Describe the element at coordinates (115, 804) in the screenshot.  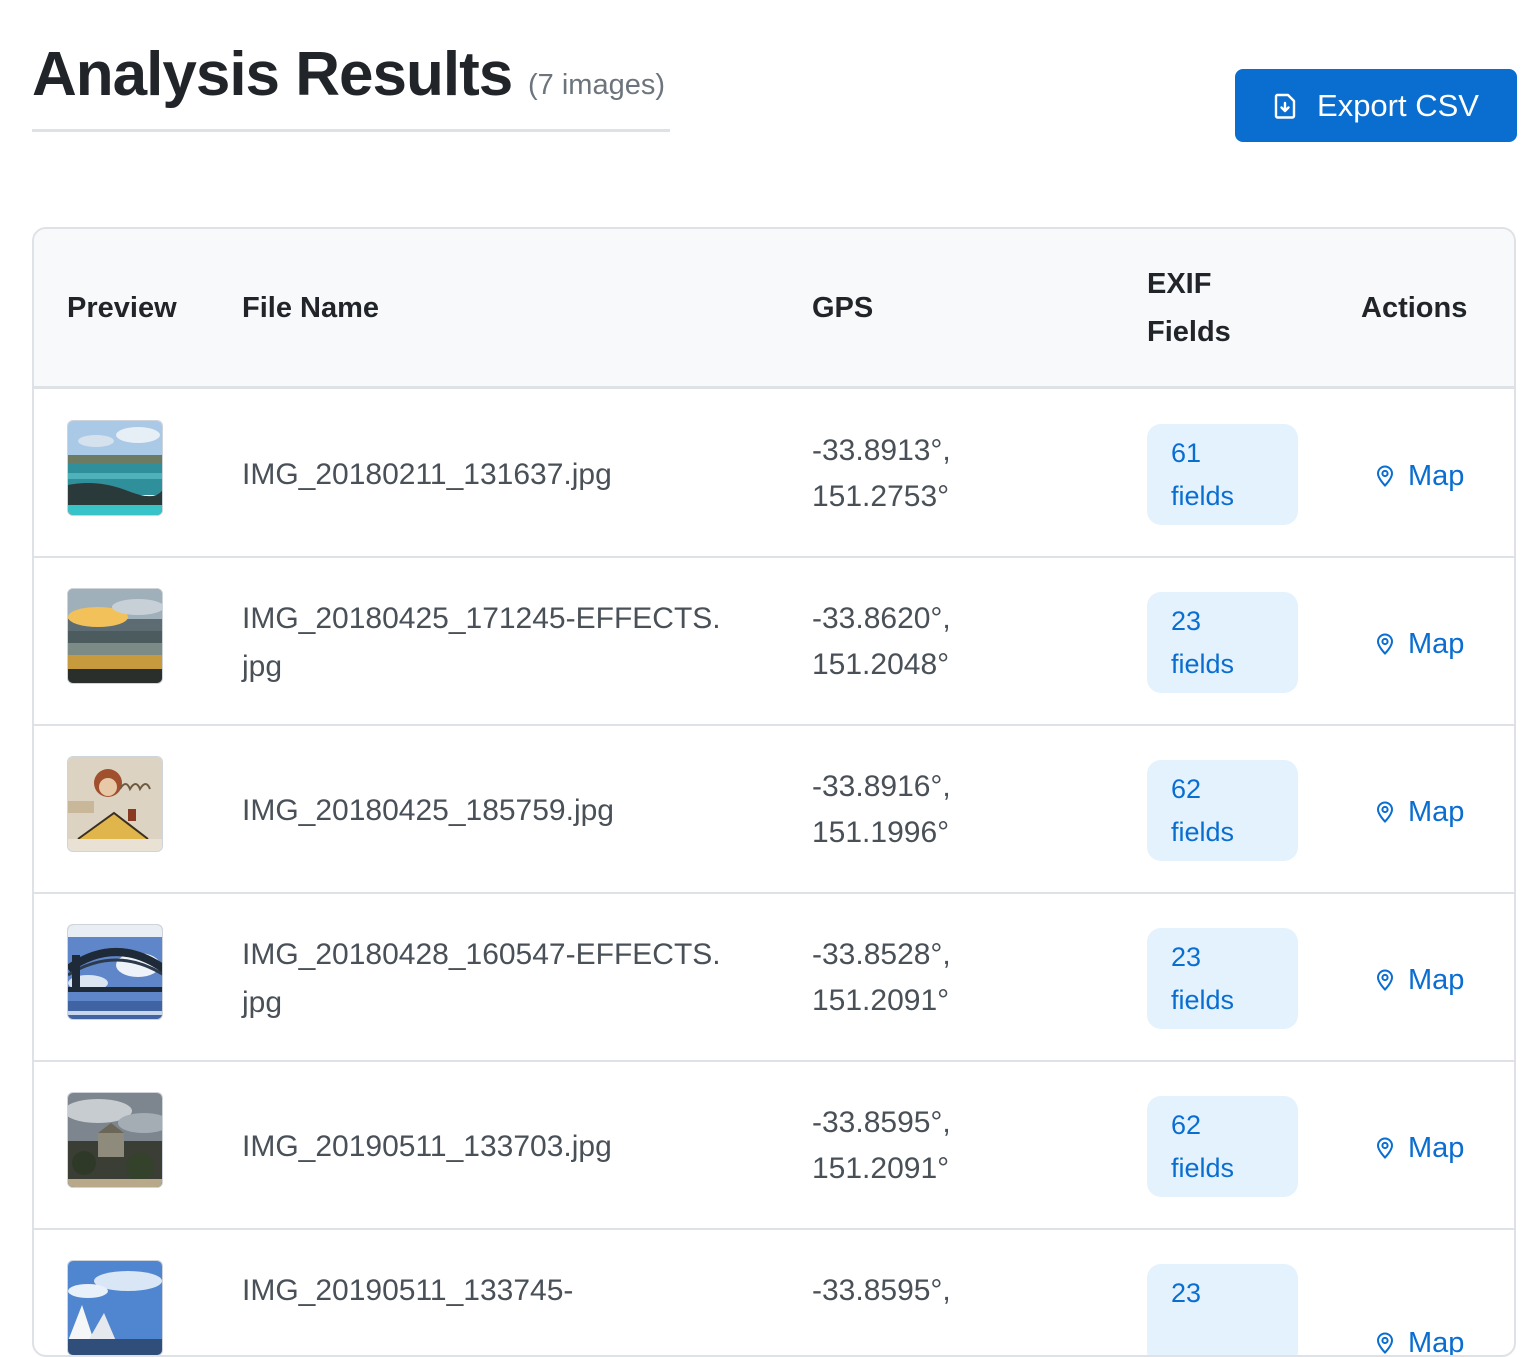
I see `street-art-thumbnail` at that location.